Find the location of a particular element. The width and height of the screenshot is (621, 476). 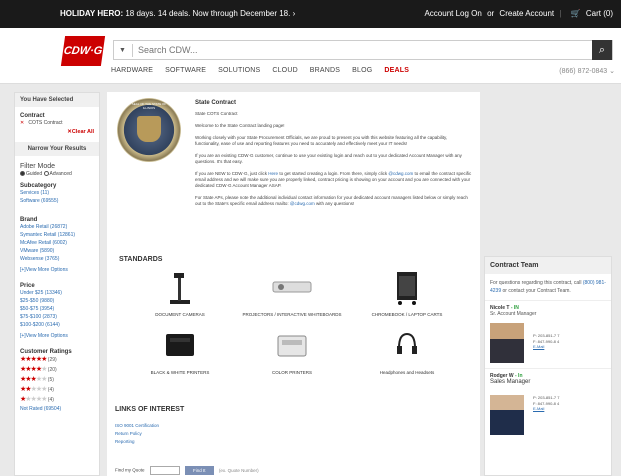

nav-cloud: CLOUD is located at coordinates (285, 70).